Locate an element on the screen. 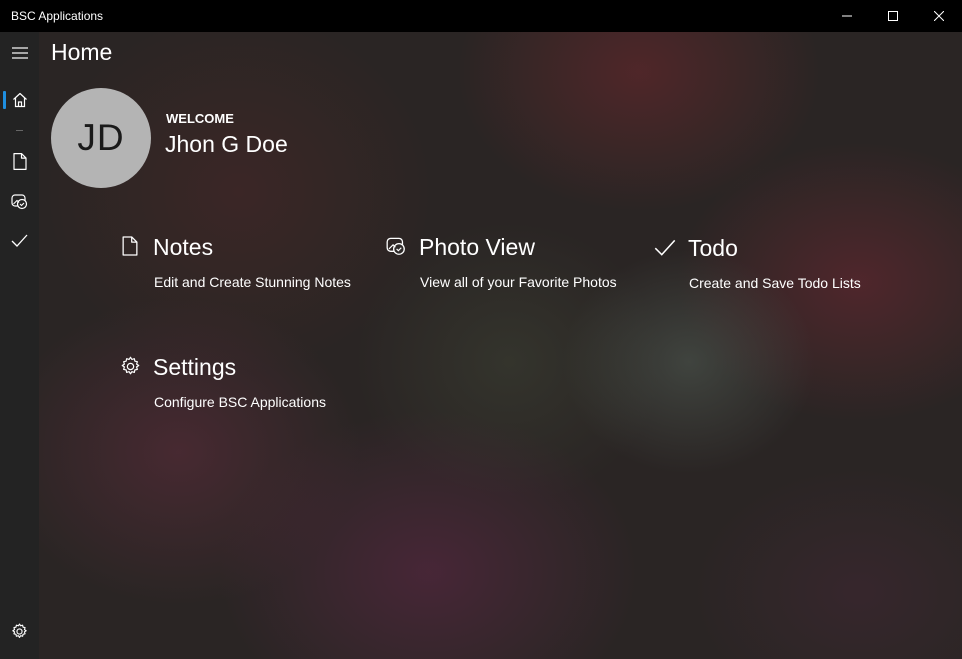 This screenshot has width=962, height=659. close-button is located at coordinates (939, 16).